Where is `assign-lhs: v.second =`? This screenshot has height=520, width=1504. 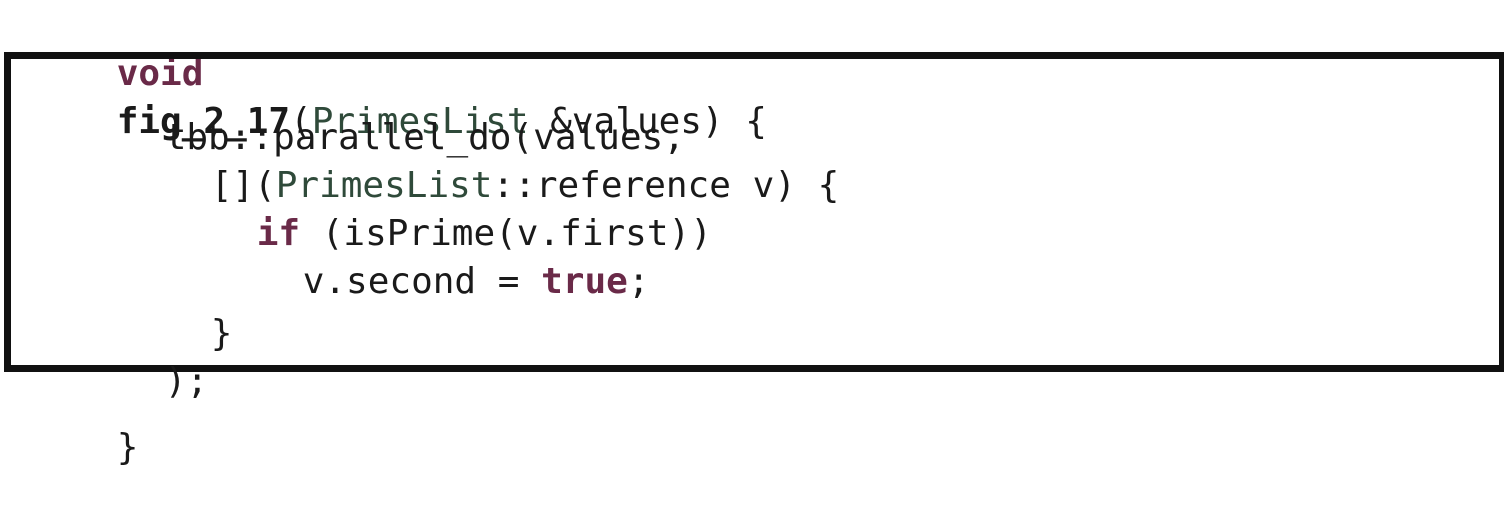
assign-lhs: v.second = is located at coordinates (422, 281).